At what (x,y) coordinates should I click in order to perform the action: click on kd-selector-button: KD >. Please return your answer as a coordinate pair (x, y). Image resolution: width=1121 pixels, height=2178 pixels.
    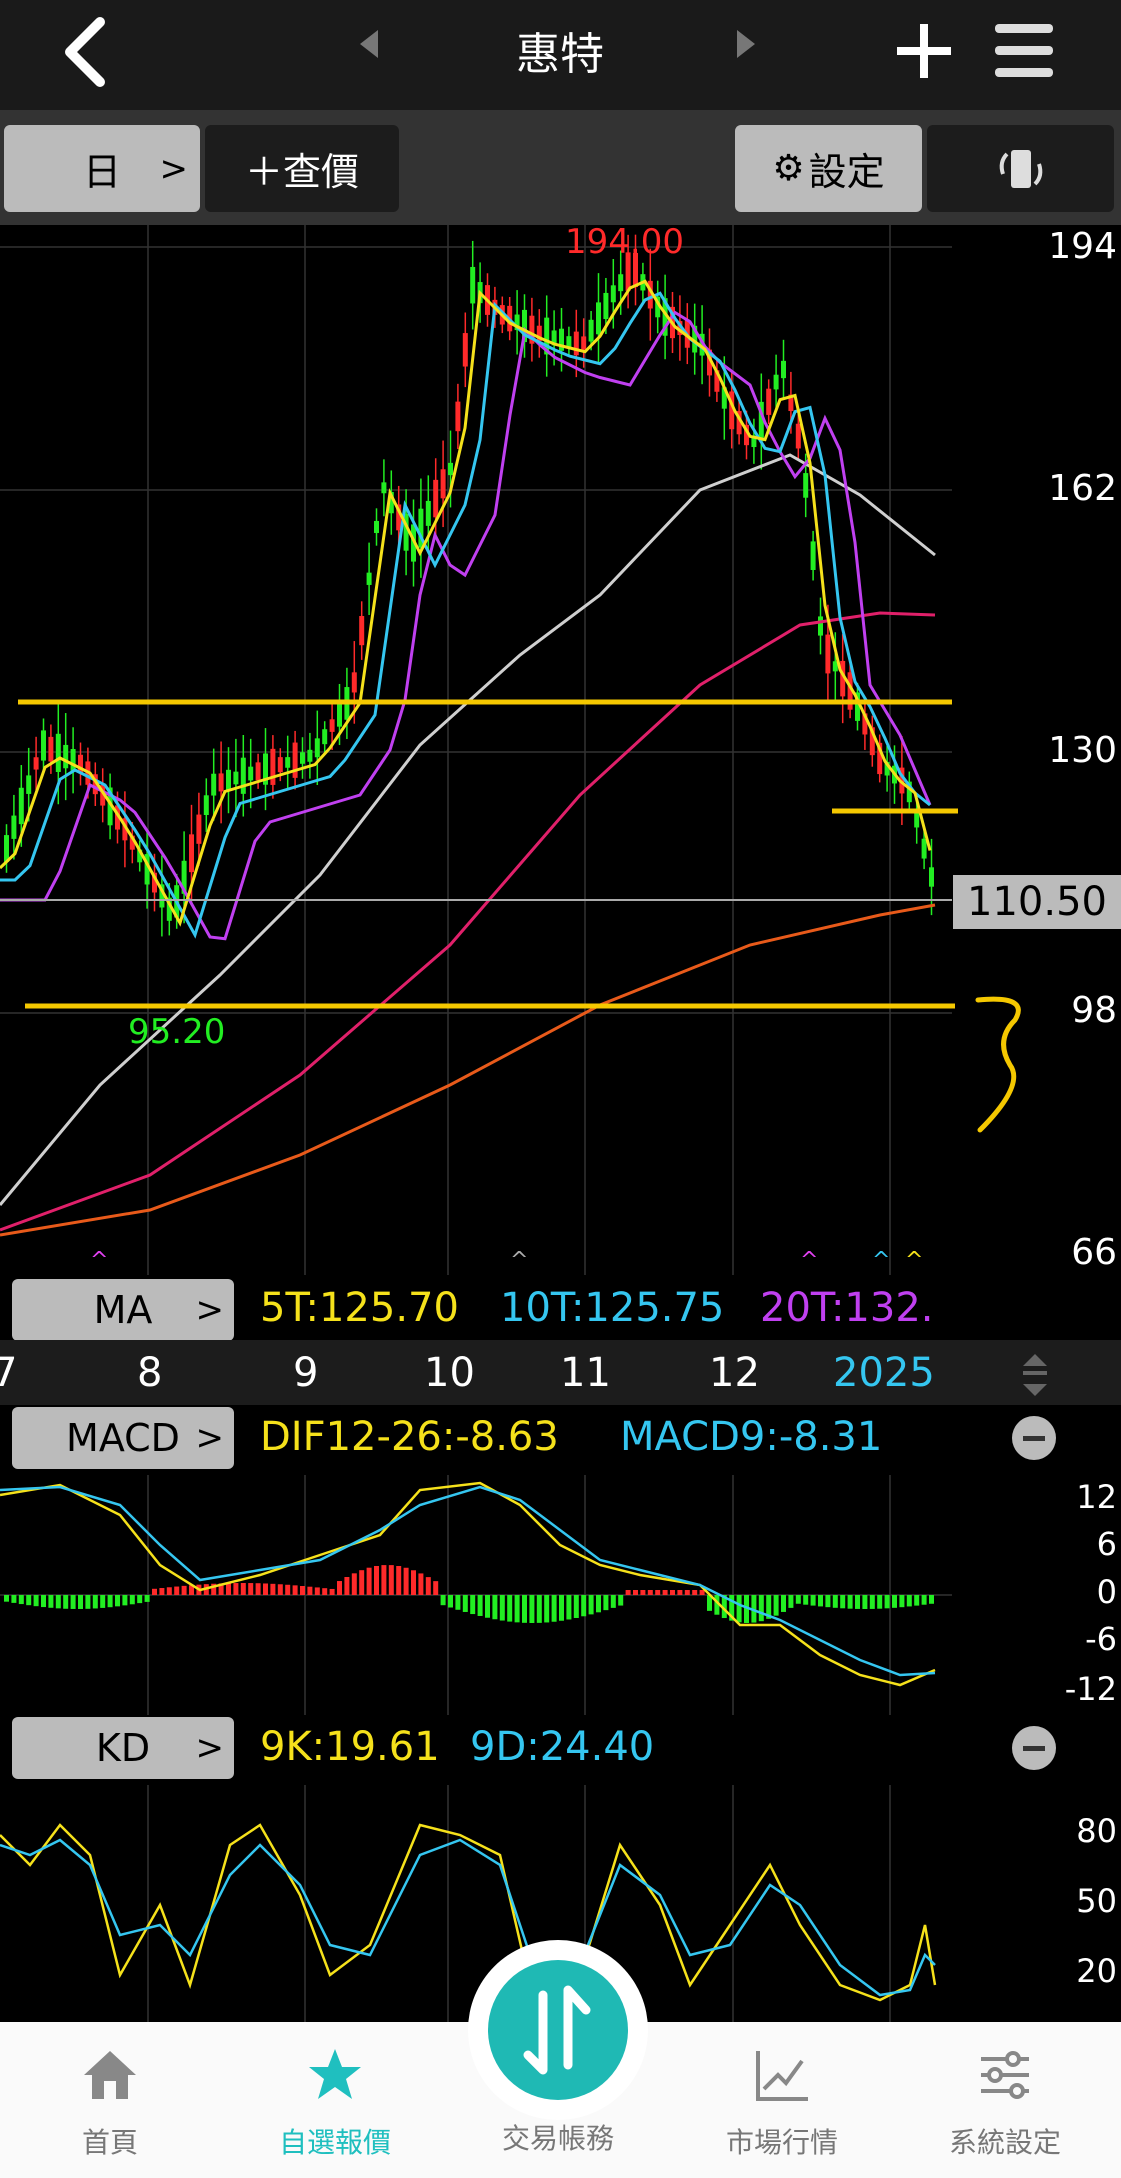
    Looking at the image, I should click on (123, 1748).